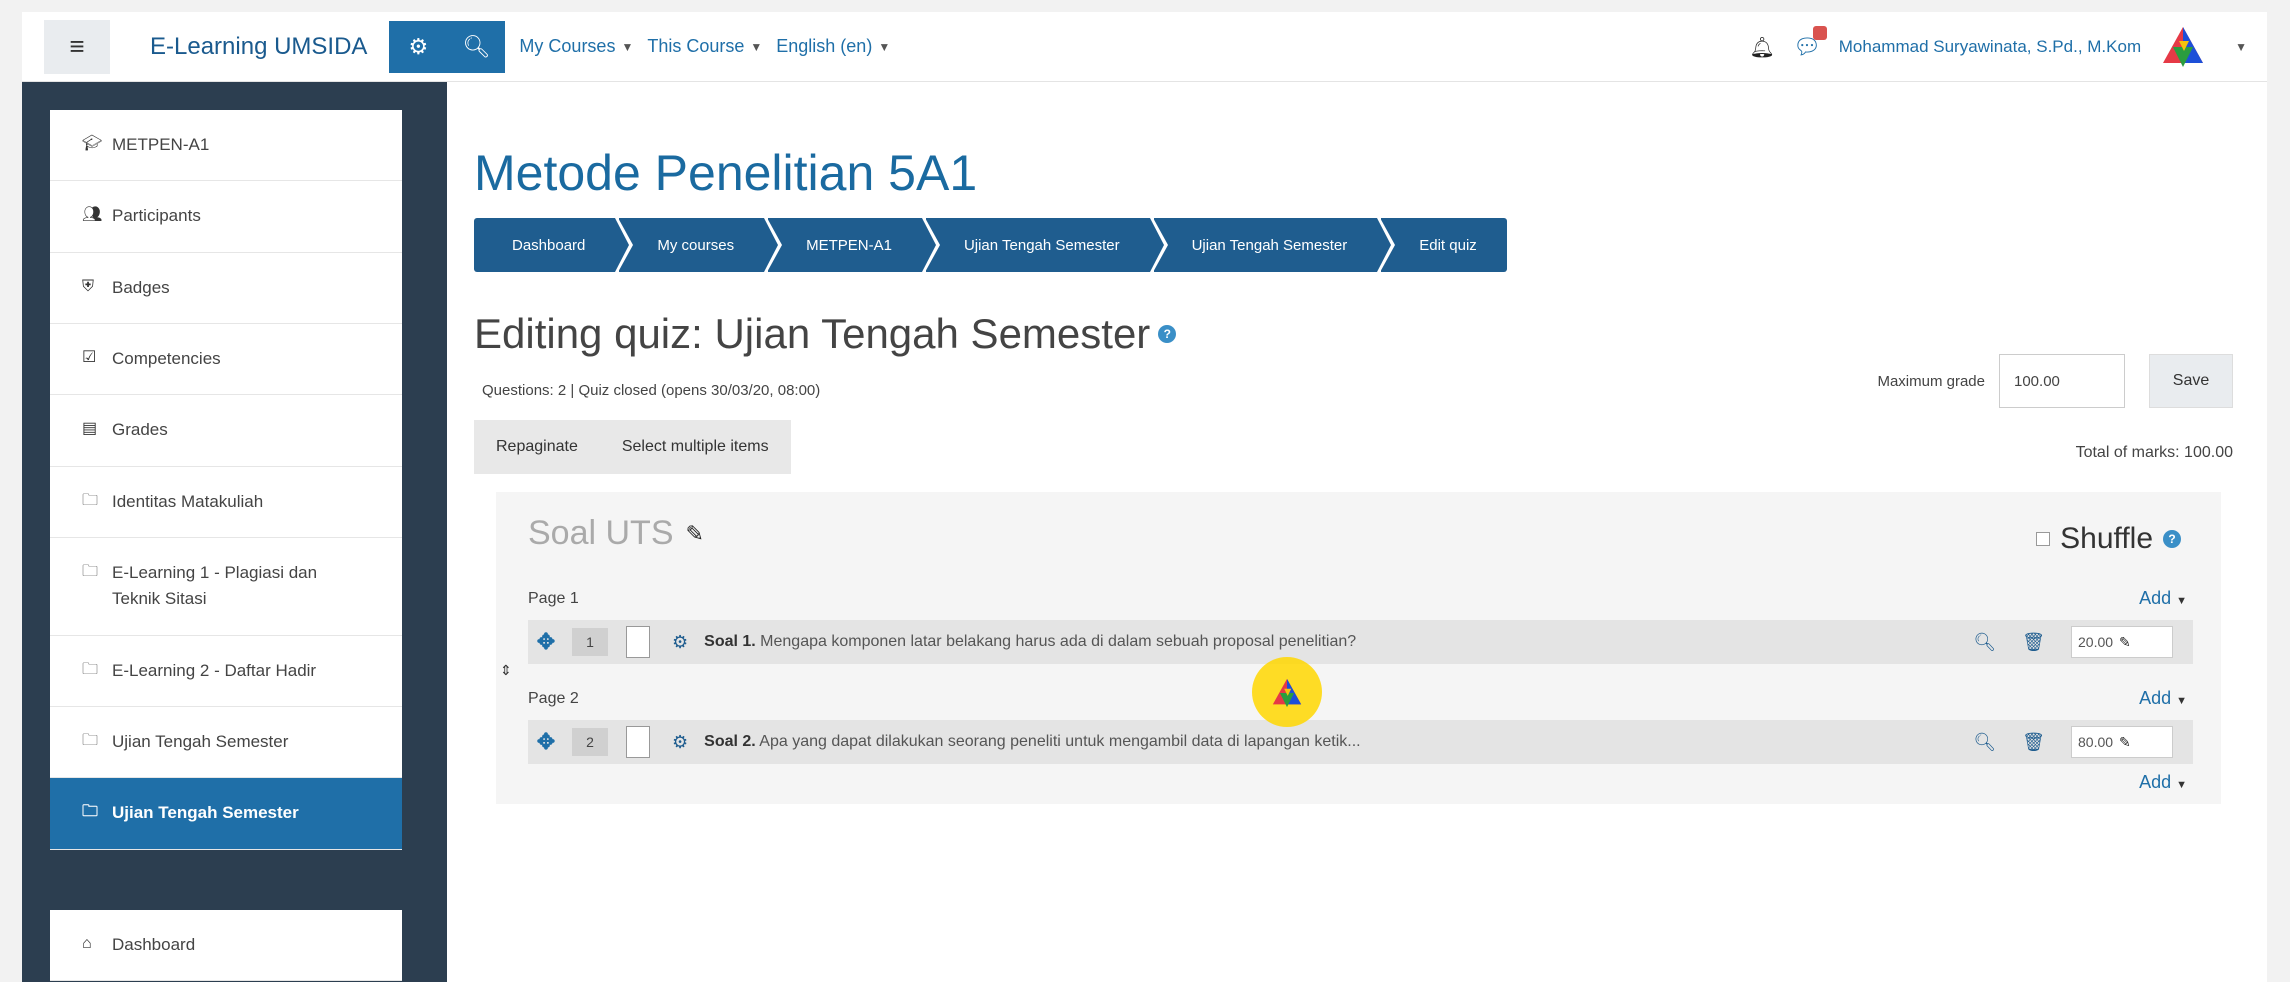  I want to click on sidebar-item-elearning-2: 🗀 E-Learning 2 - Daftar Hadir, so click(226, 672).